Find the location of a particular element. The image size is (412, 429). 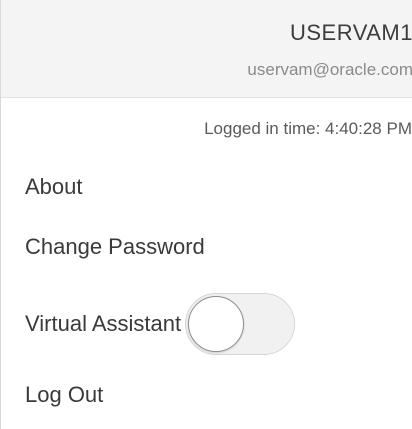

toggle-knob is located at coordinates (216, 324).